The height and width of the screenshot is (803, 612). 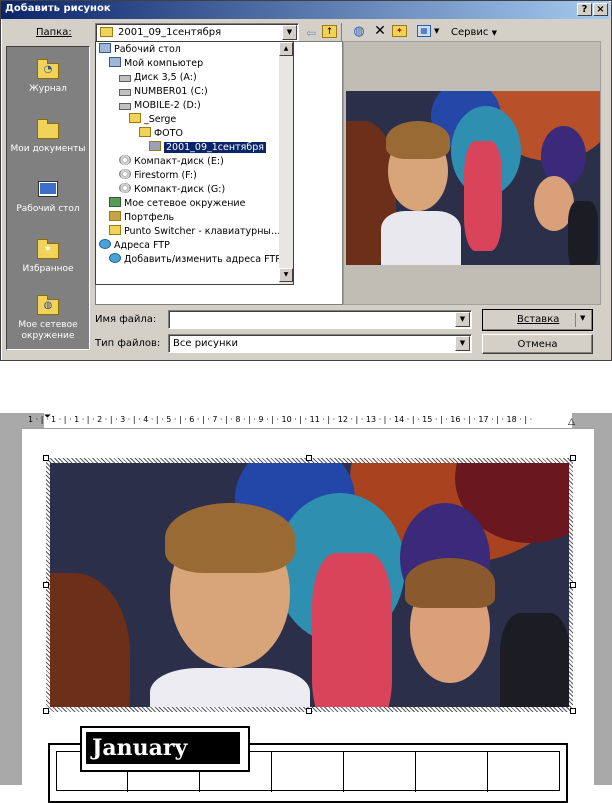 I want to click on insert-button: Вставка ▼, so click(x=537, y=320).